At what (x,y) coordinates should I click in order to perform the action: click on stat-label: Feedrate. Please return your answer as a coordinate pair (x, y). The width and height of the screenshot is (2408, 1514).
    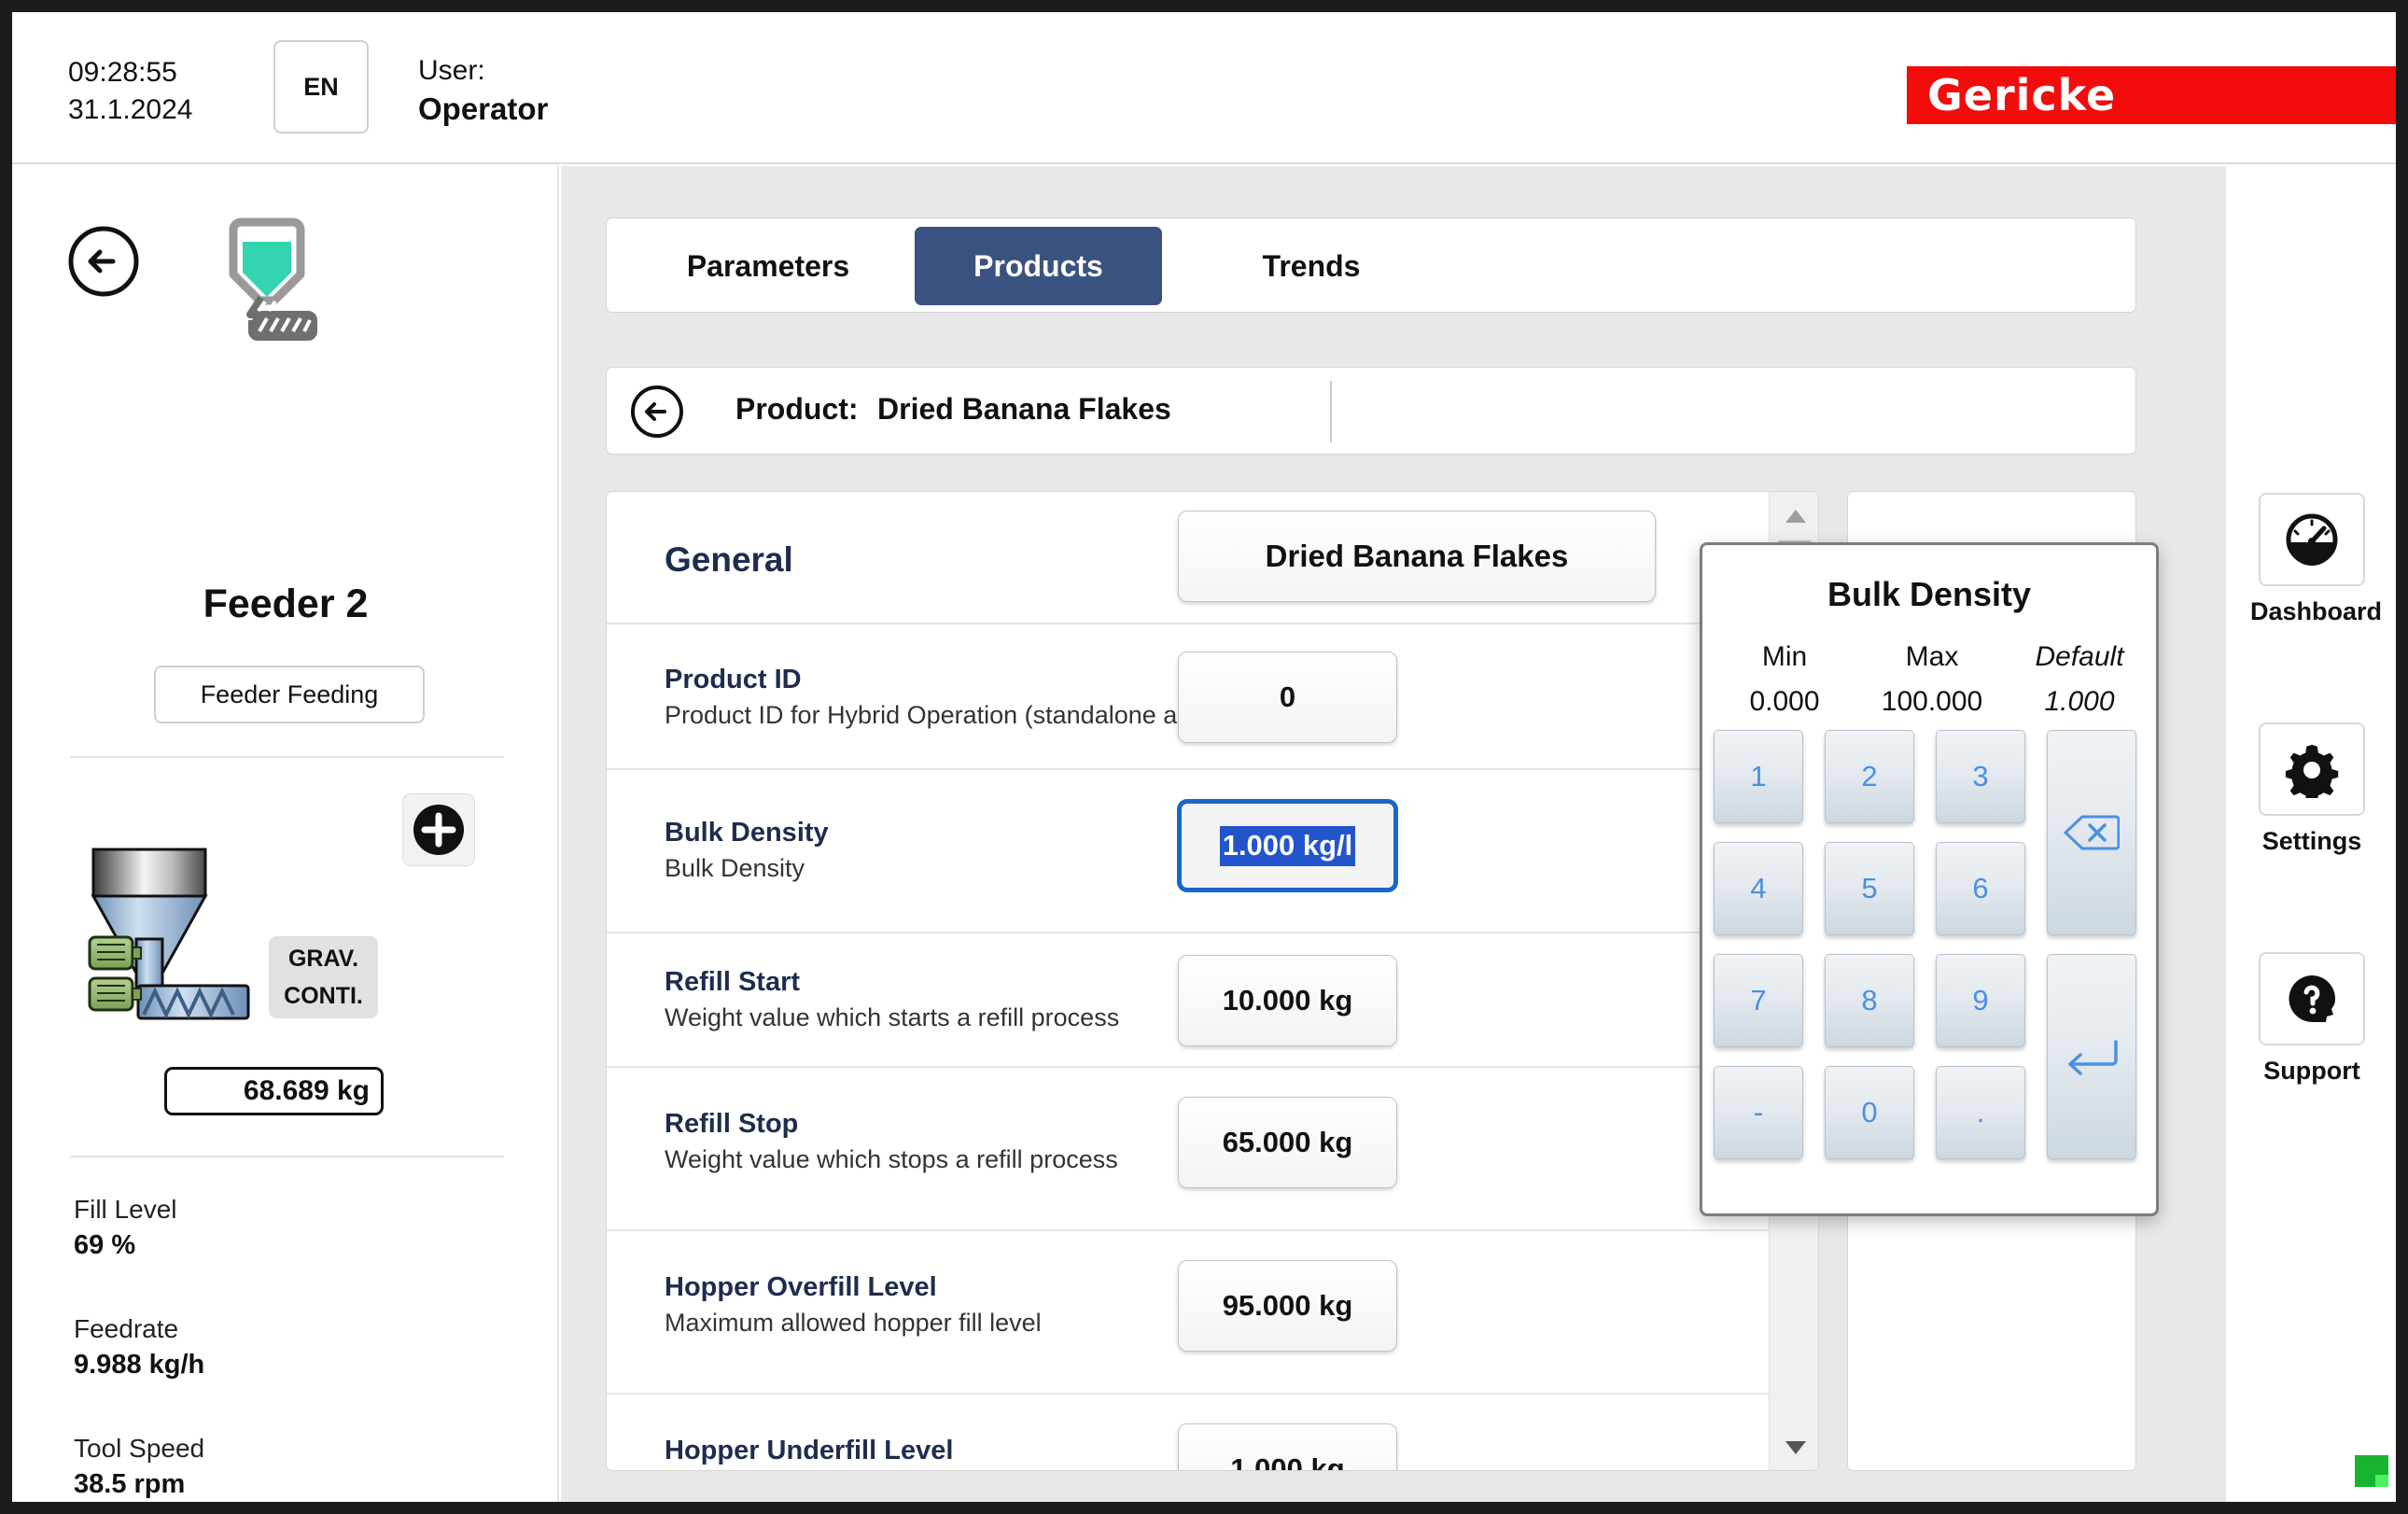
    Looking at the image, I should click on (126, 1328).